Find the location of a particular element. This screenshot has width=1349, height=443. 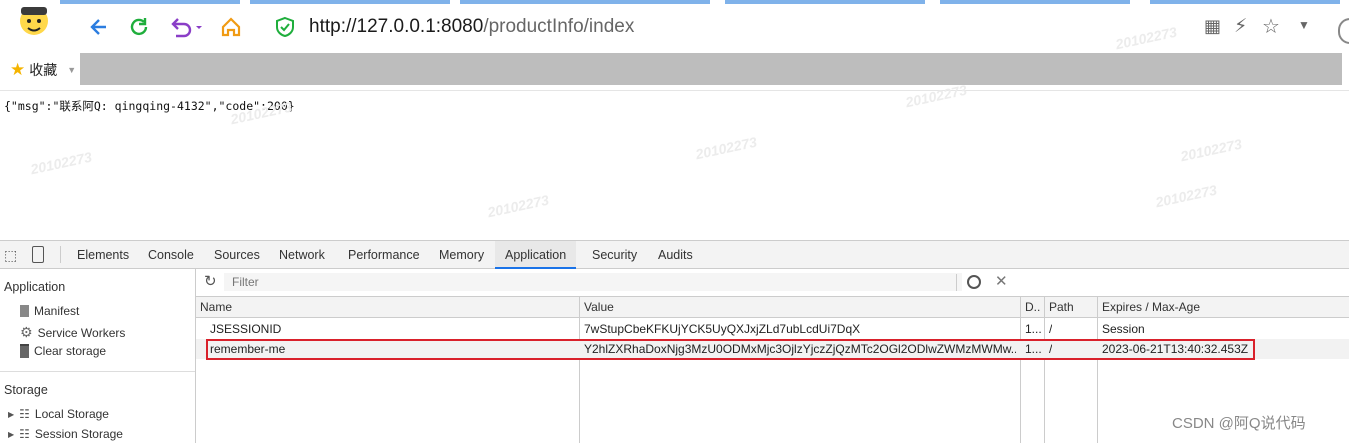

sidebar-item-clear-storage: Clear storage is located at coordinates (63, 351).